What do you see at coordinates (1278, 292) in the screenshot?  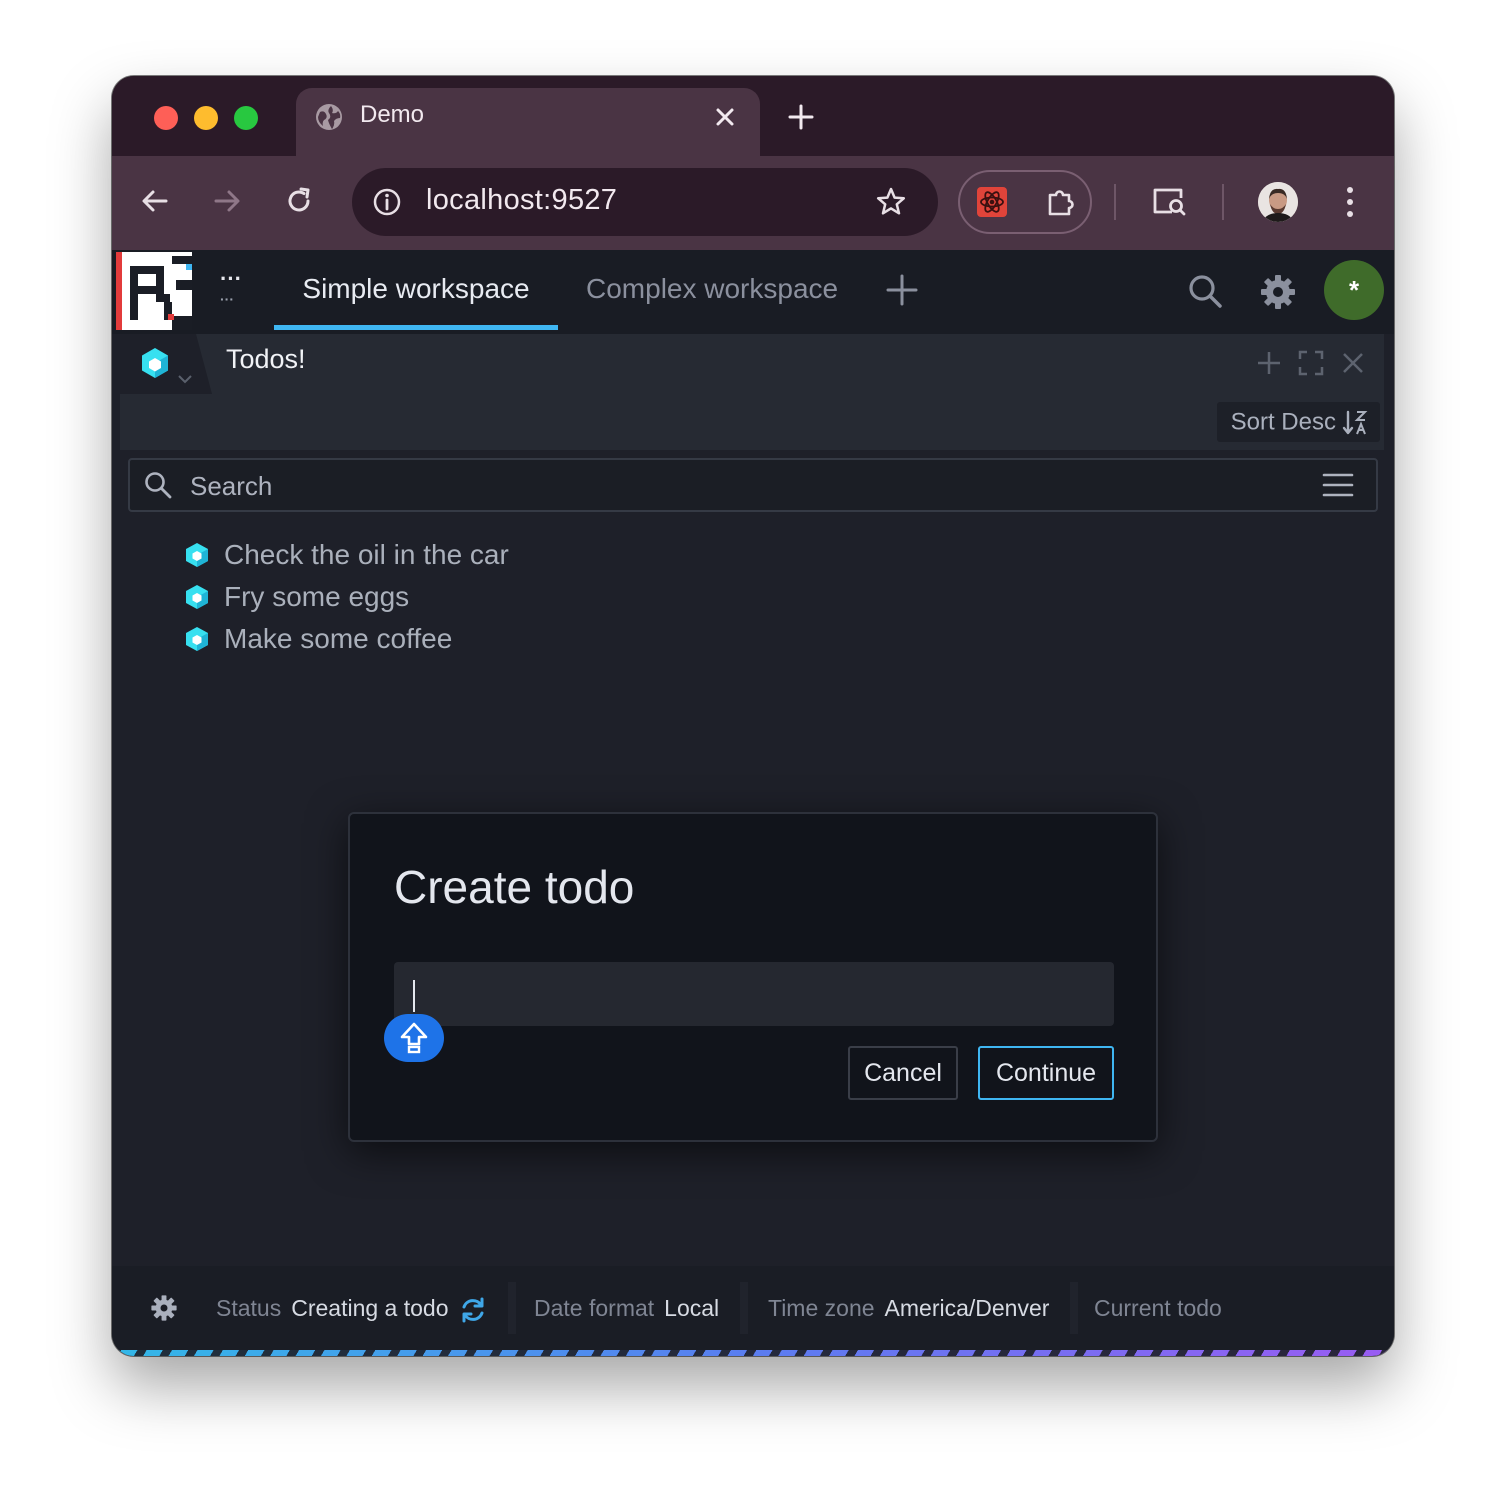 I see `settings-gear-icon` at bounding box center [1278, 292].